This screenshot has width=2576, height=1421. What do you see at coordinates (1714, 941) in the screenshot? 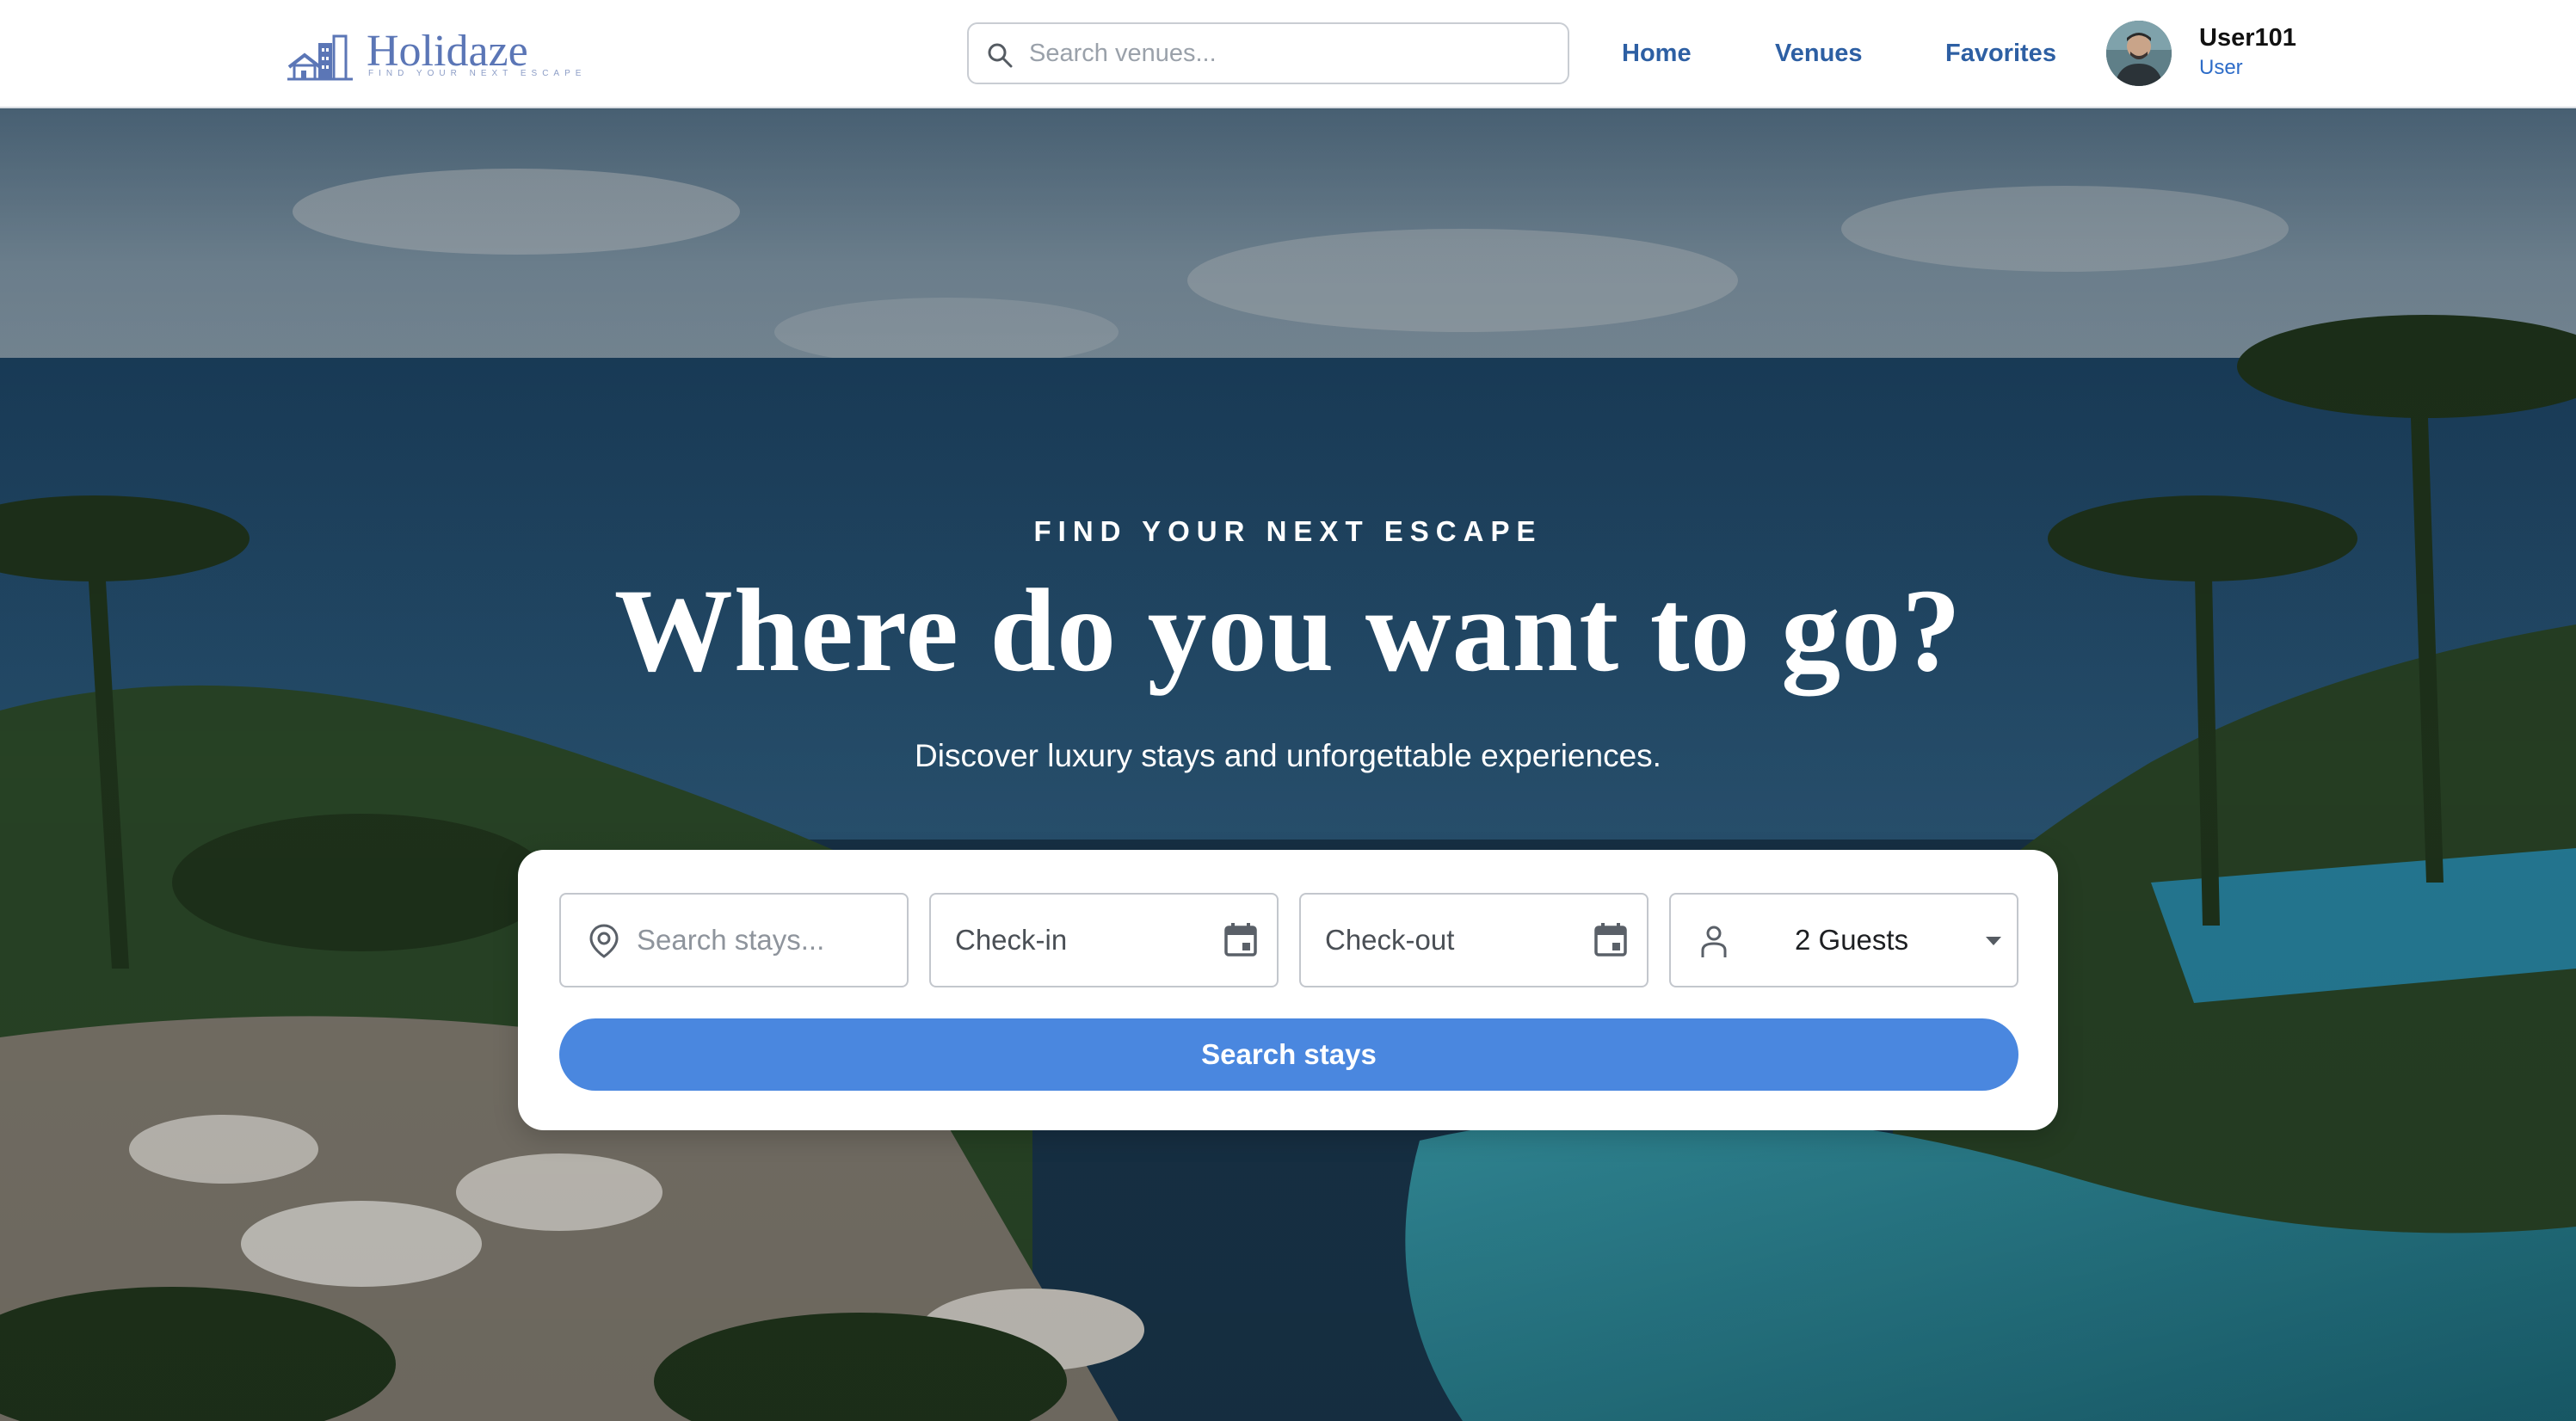
I see `person-icon` at bounding box center [1714, 941].